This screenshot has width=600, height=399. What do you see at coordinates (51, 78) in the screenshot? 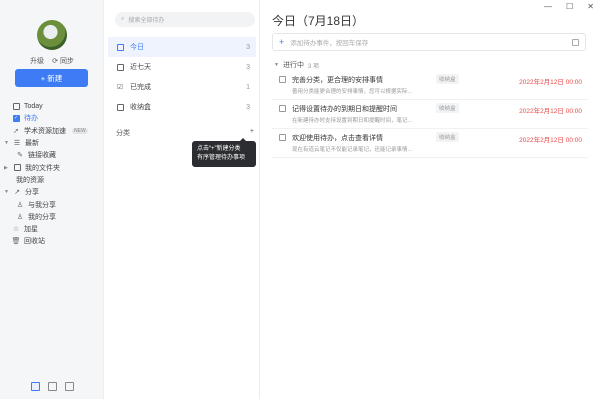
I see `new-button: + 新建` at bounding box center [51, 78].